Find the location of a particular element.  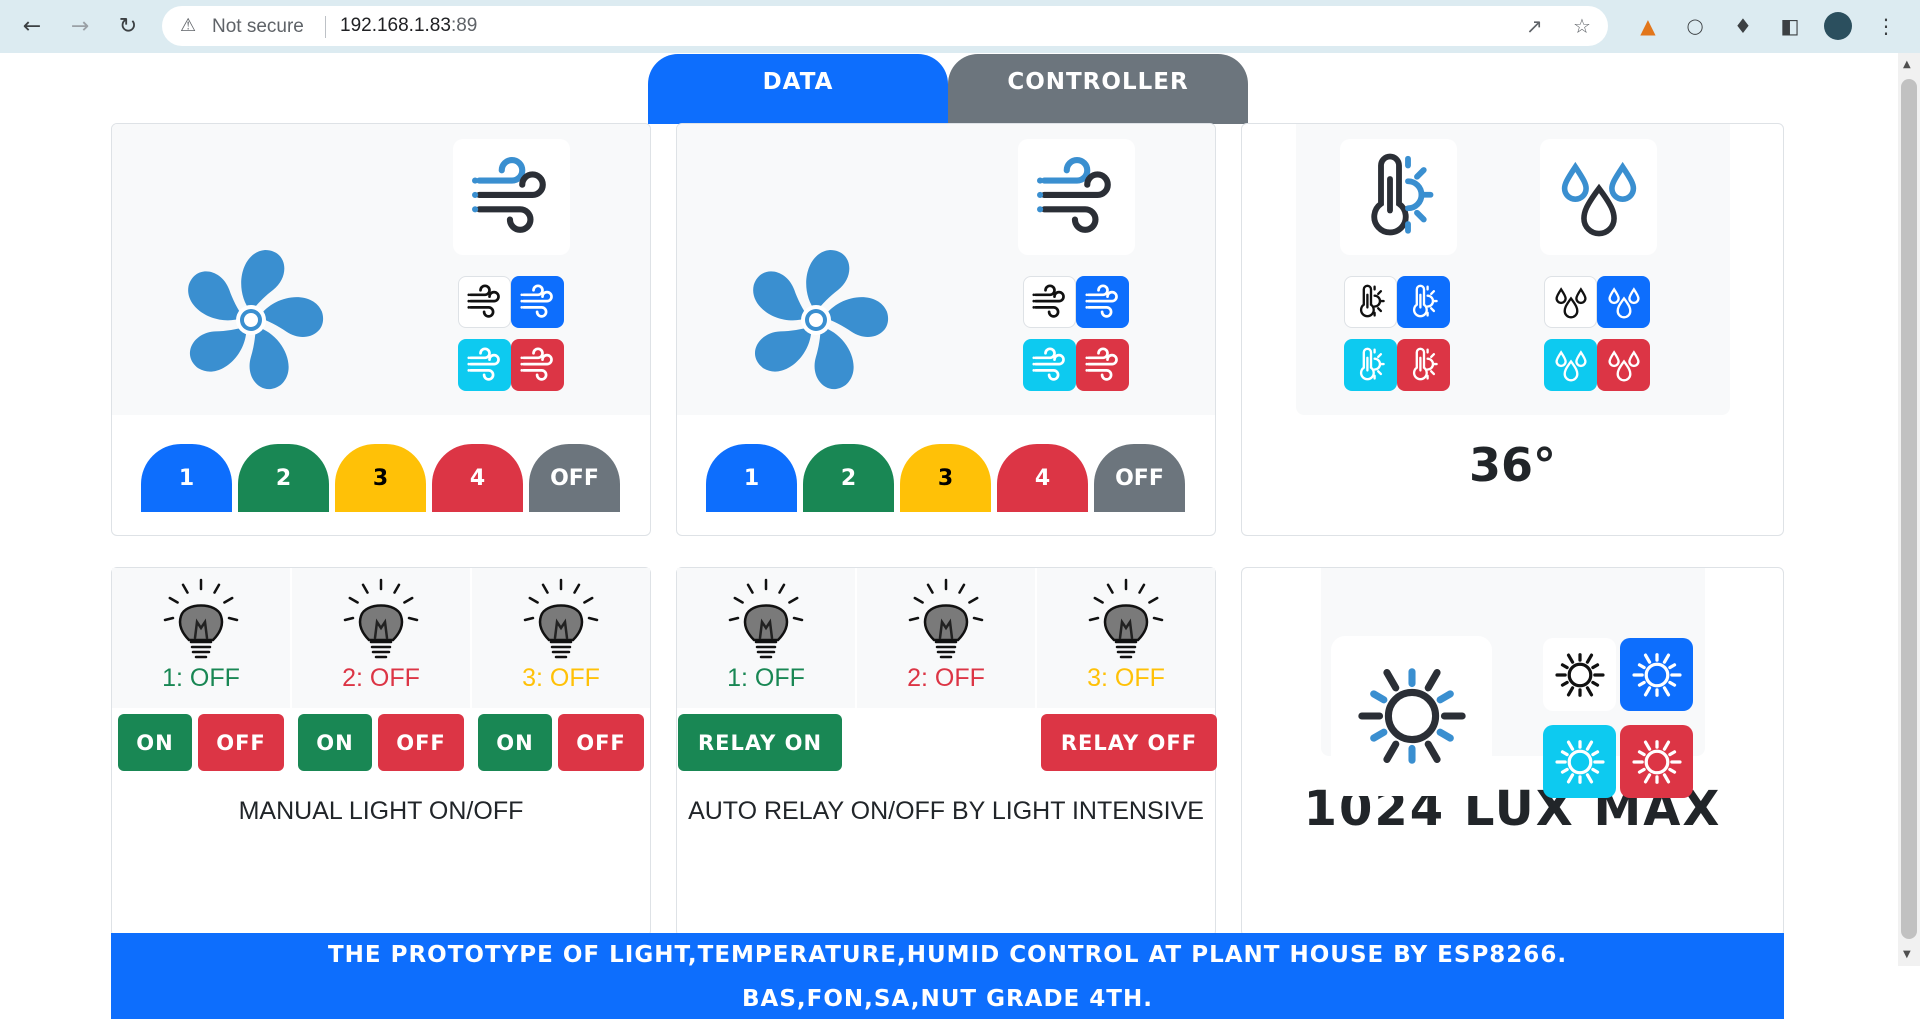

manual-bulb-3-cell: 3: OFF is located at coordinates (561, 638).